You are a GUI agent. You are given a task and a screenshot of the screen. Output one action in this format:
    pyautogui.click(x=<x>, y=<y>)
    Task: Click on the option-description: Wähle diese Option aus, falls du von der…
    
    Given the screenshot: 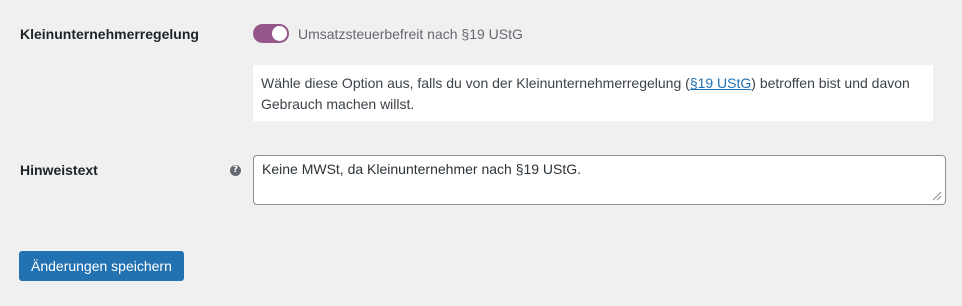 What is the action you would take?
    pyautogui.click(x=593, y=93)
    